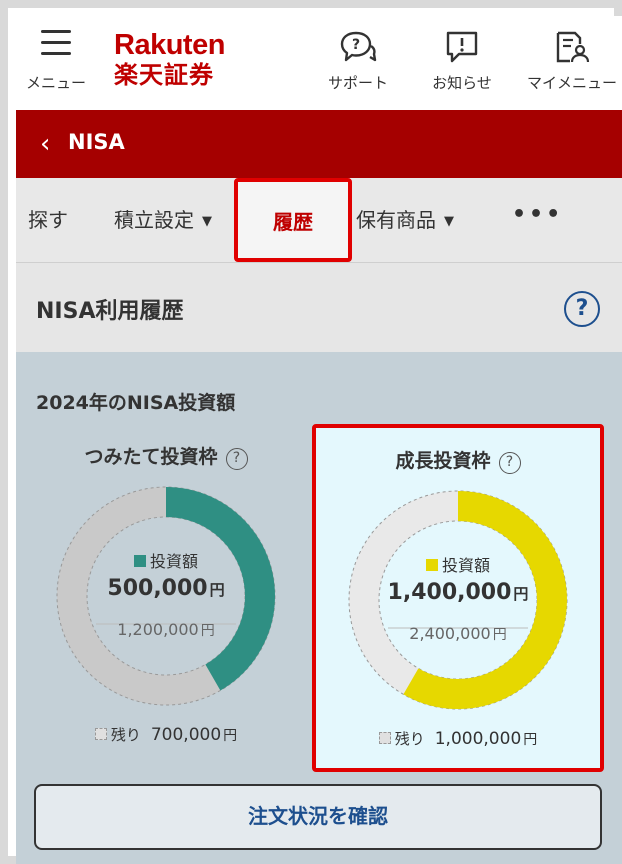 The width and height of the screenshot is (622, 864). What do you see at coordinates (478, 739) in the screenshot?
I see `remain-value: 1,000,000` at bounding box center [478, 739].